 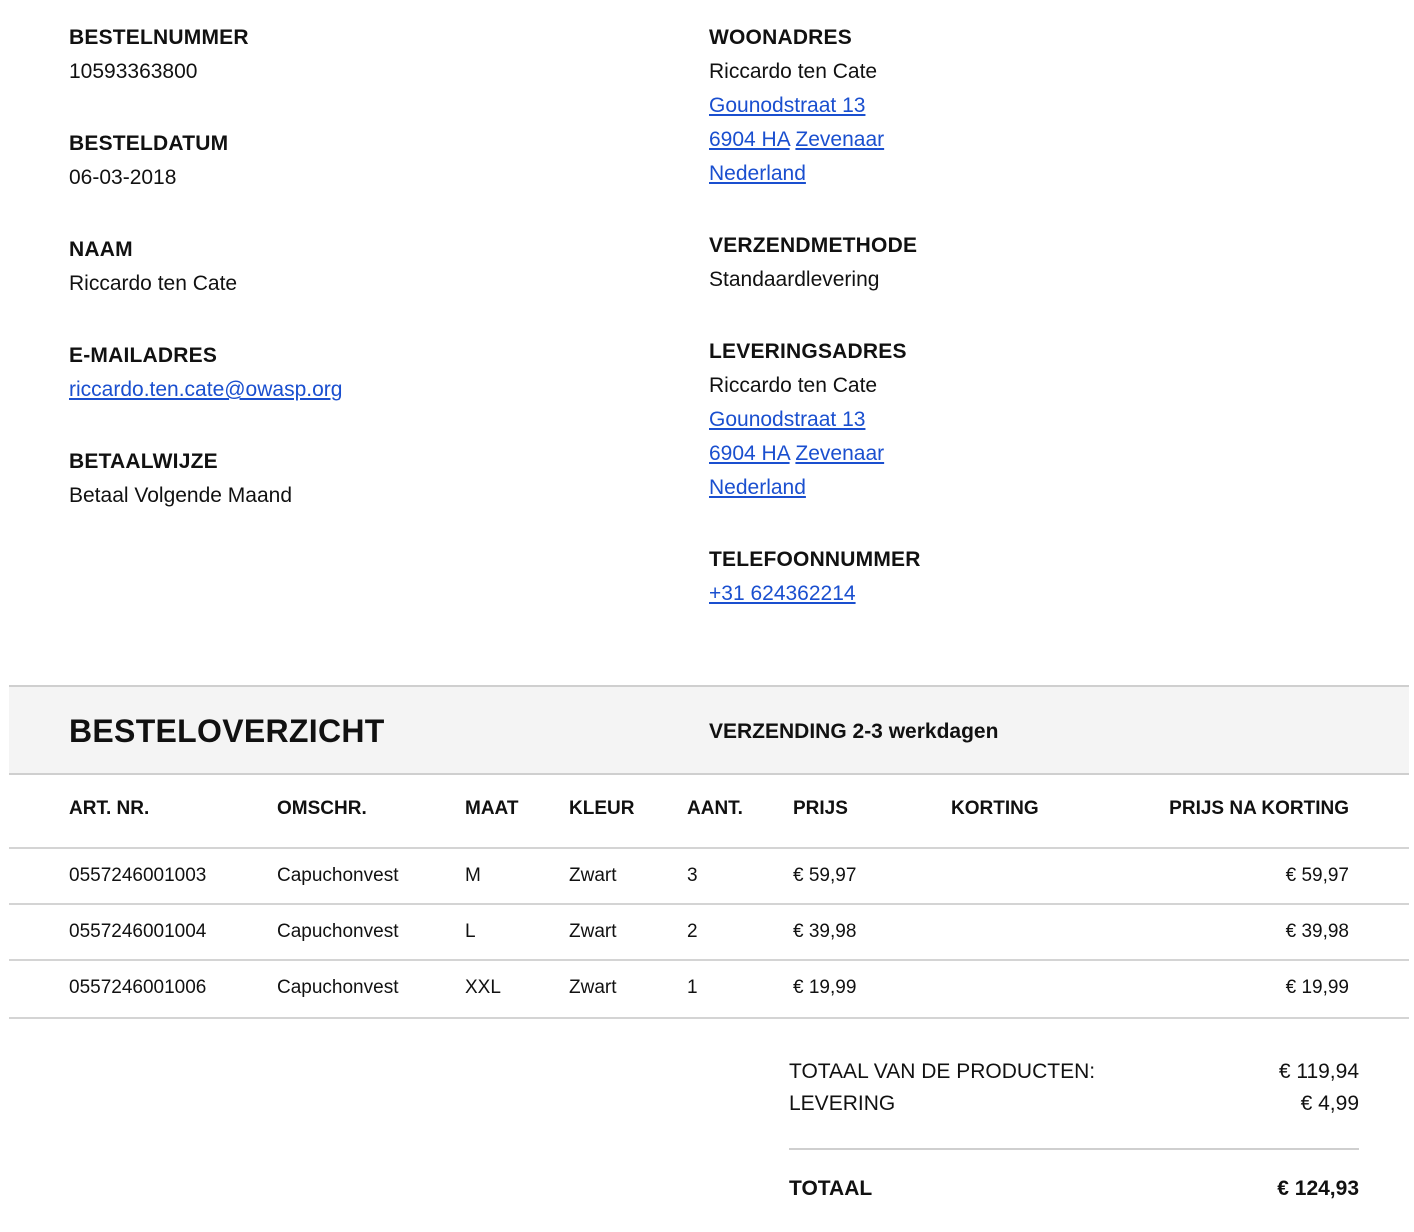 What do you see at coordinates (842, 1103) in the screenshot?
I see `delivery-cost-label: LEVERING` at bounding box center [842, 1103].